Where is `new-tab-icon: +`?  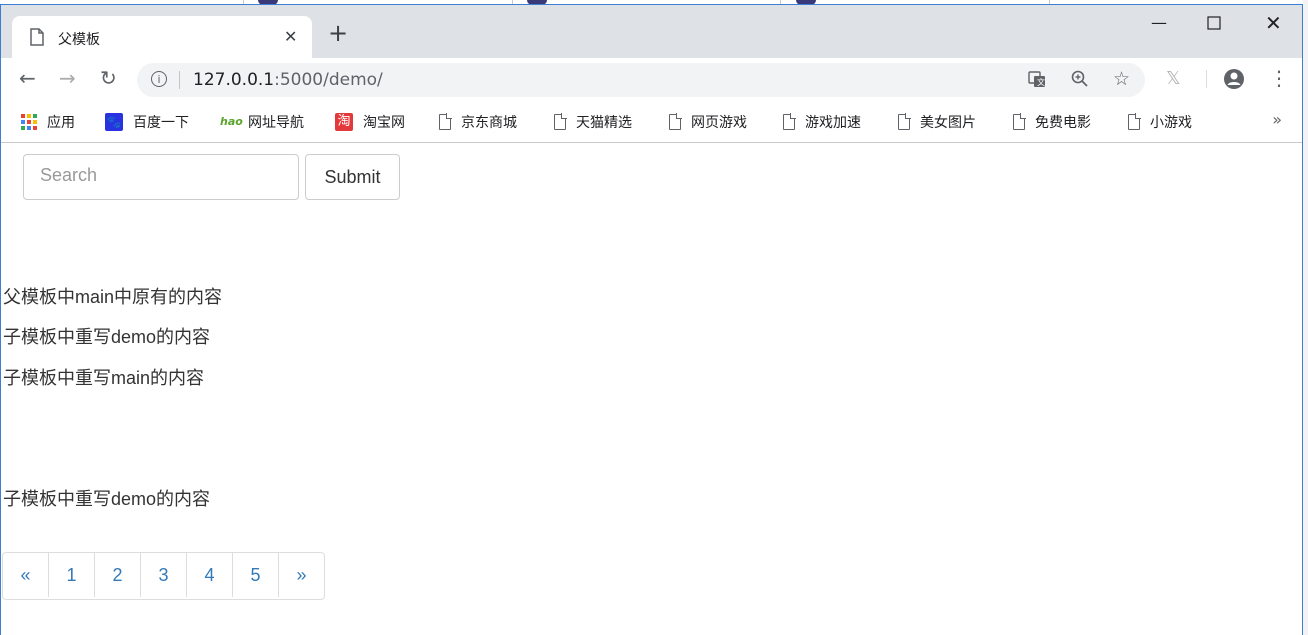
new-tab-icon: + is located at coordinates (338, 33).